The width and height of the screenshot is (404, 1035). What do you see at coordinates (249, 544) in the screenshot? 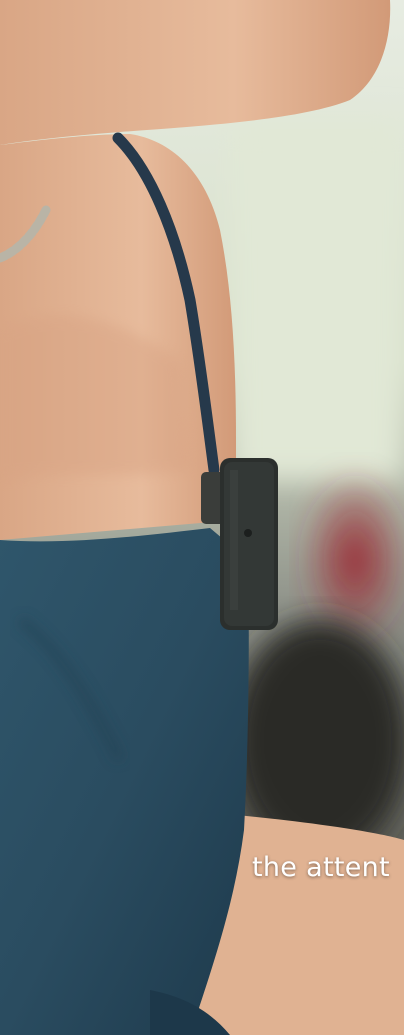
I see `wireless-clip-microphone` at bounding box center [249, 544].